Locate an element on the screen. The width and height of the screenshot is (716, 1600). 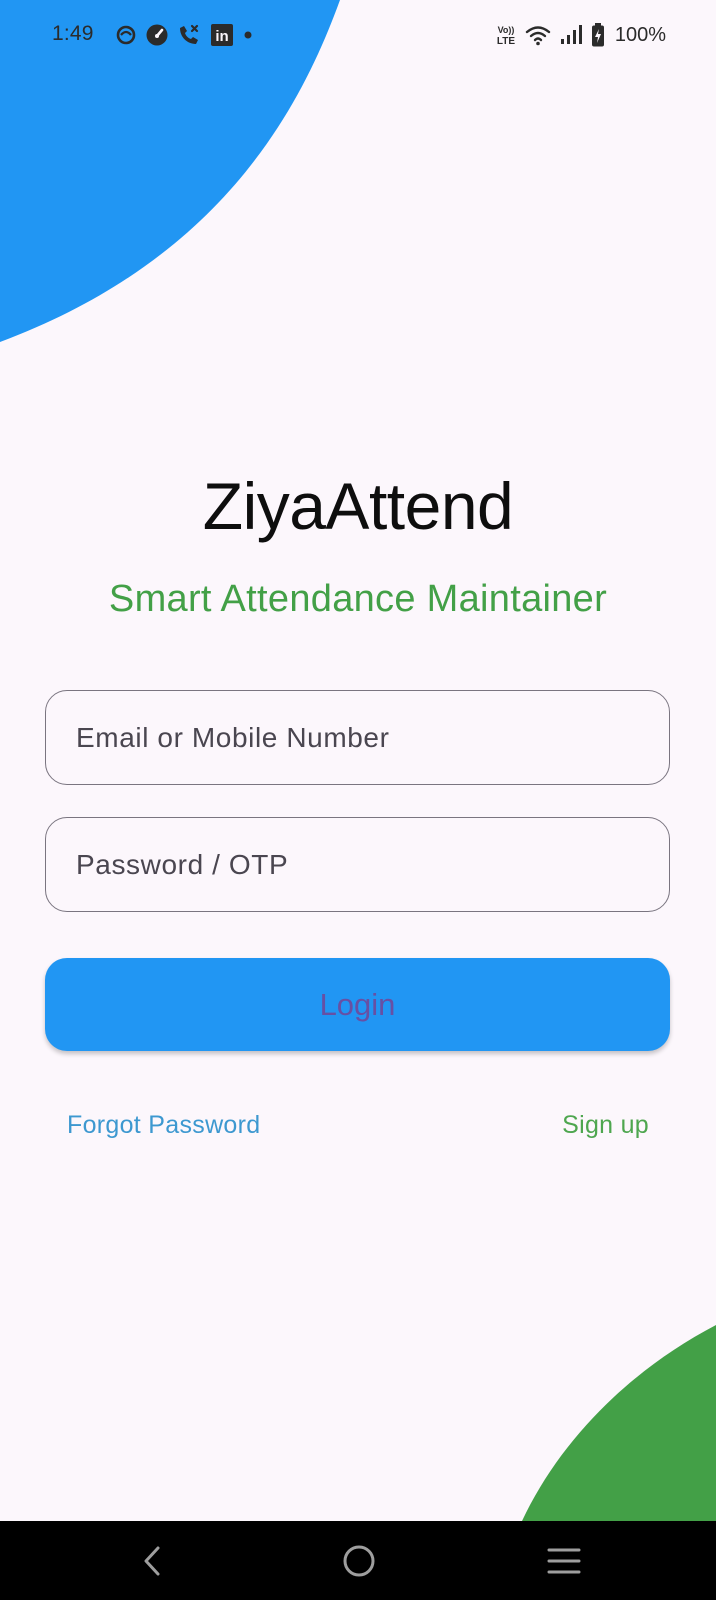
navigation-bar is located at coordinates (358, 1560).